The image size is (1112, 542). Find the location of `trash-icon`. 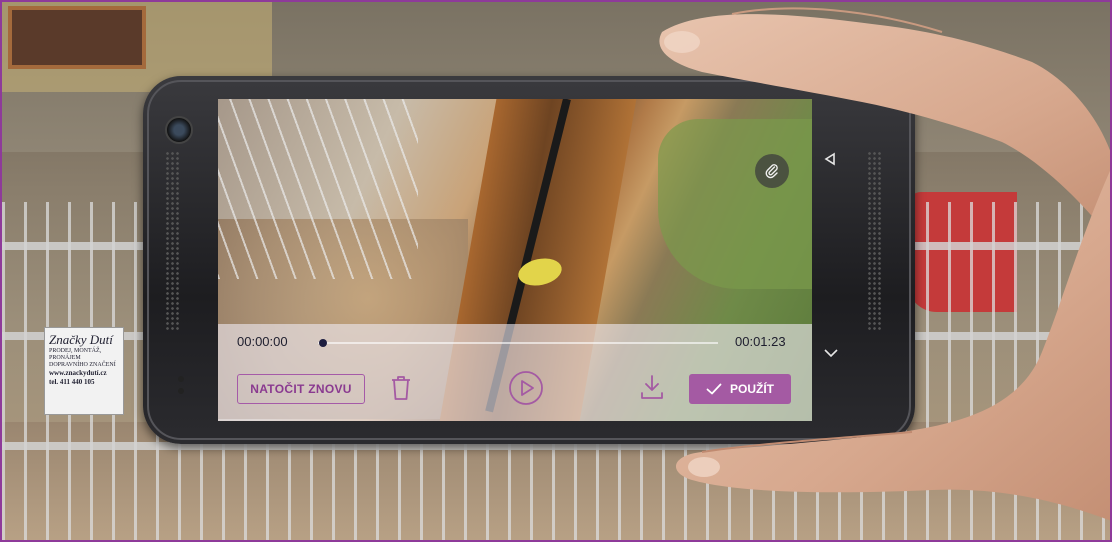

trash-icon is located at coordinates (401, 388).